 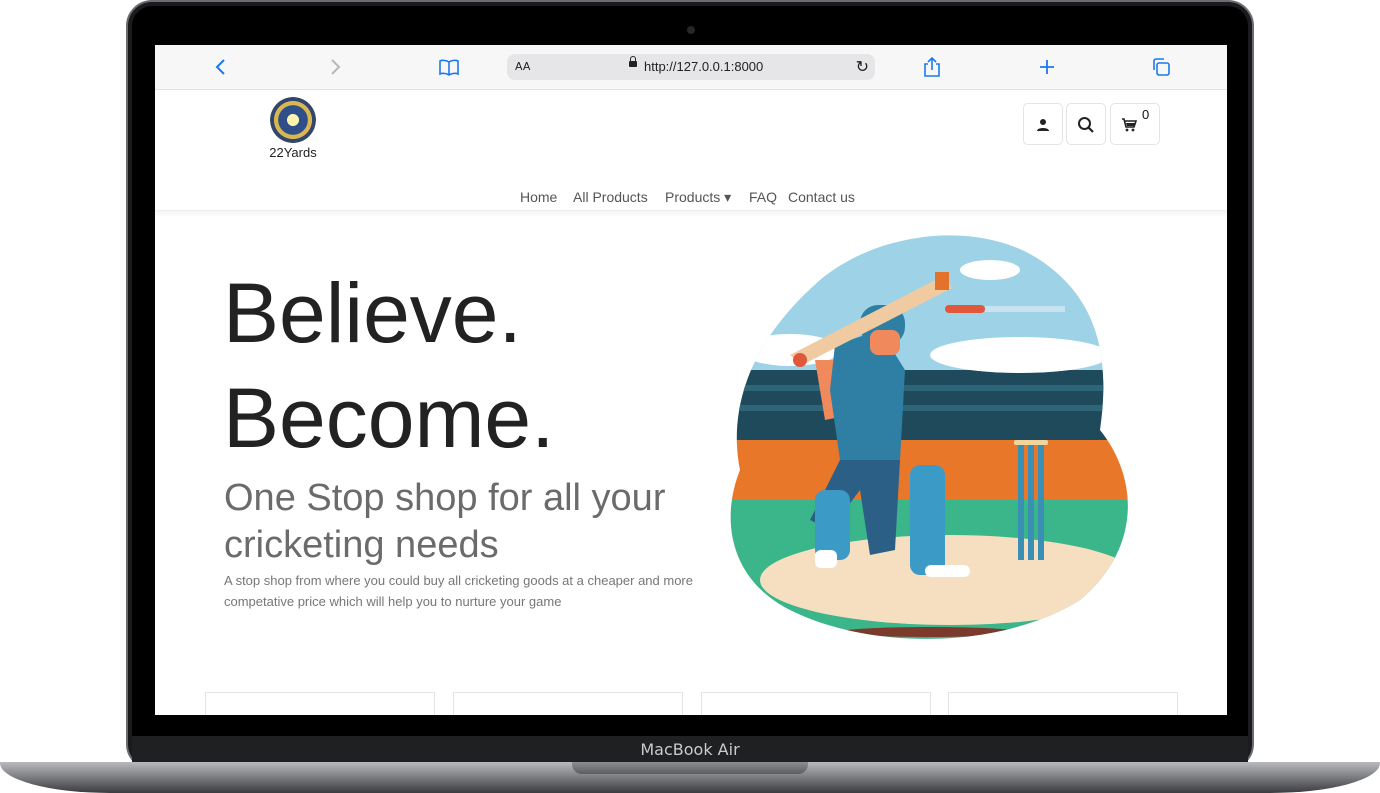 I want to click on hero-heading-line-1: Believe., so click(x=372, y=313).